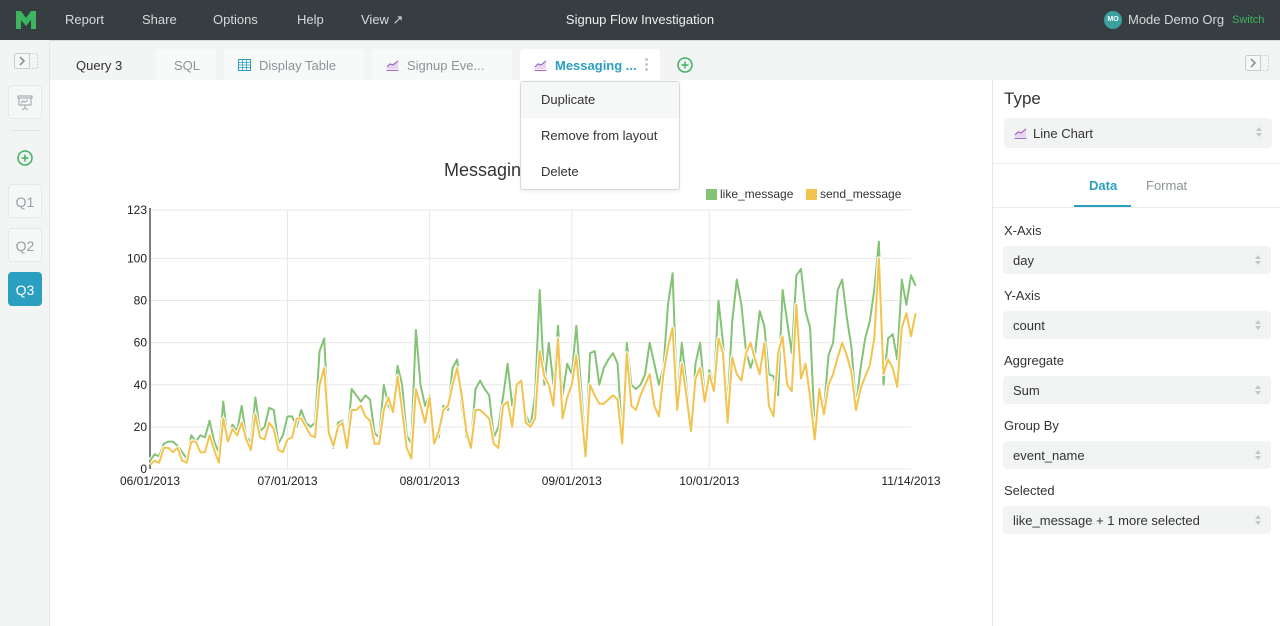  What do you see at coordinates (1034, 360) in the screenshot?
I see `aggregate-label: Aggregate` at bounding box center [1034, 360].